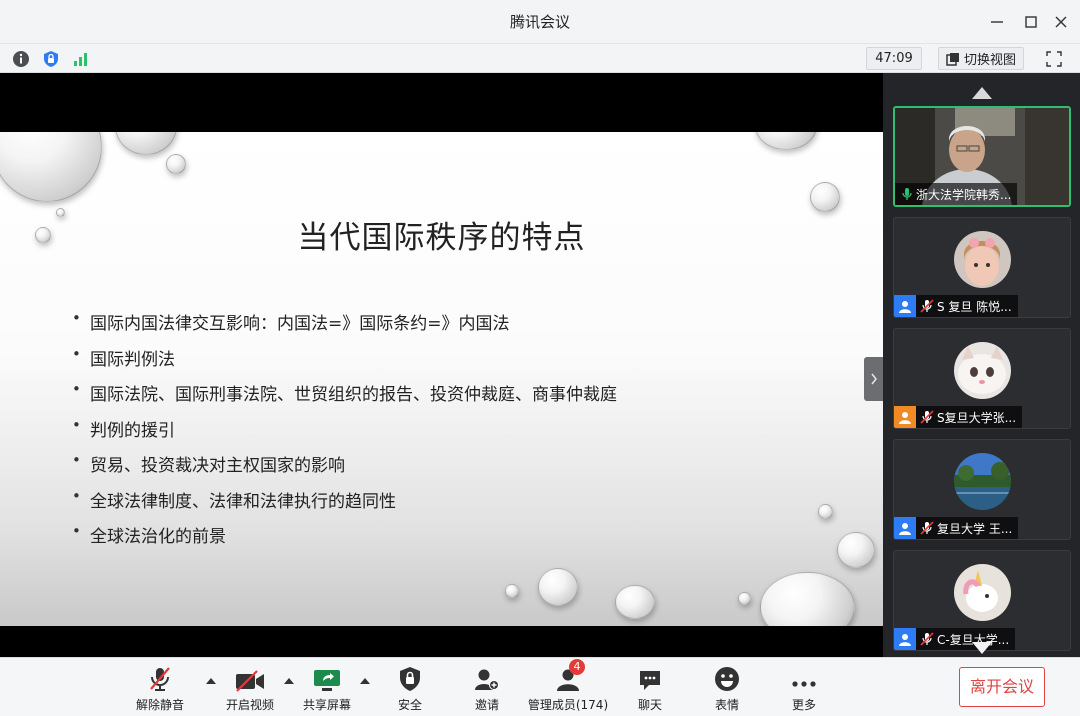 This screenshot has width=1080, height=716. I want to click on more-button: 更多, so click(804, 688).